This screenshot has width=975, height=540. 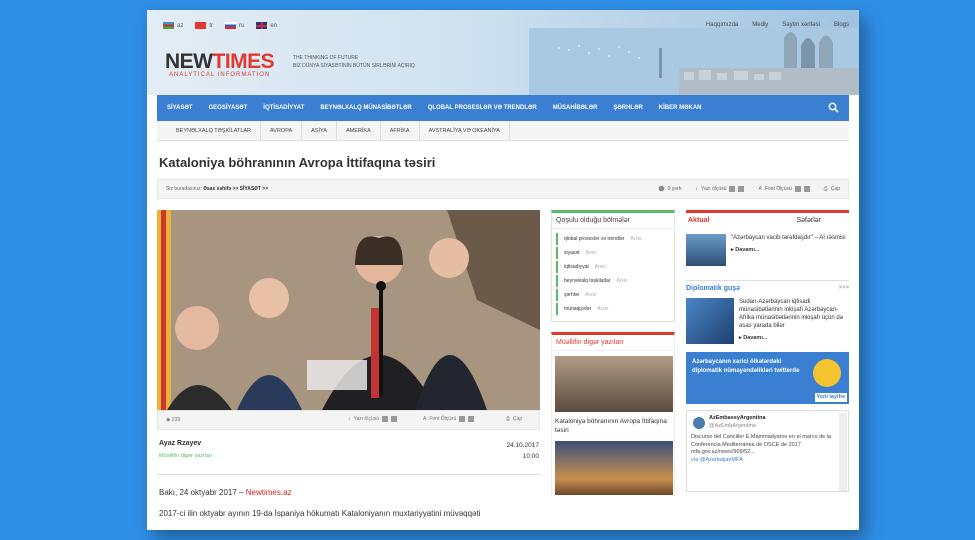 I want to click on nav-international-relations: BEYNƏLXALQ MÜNASİBƏTLƏR, so click(x=365, y=108).